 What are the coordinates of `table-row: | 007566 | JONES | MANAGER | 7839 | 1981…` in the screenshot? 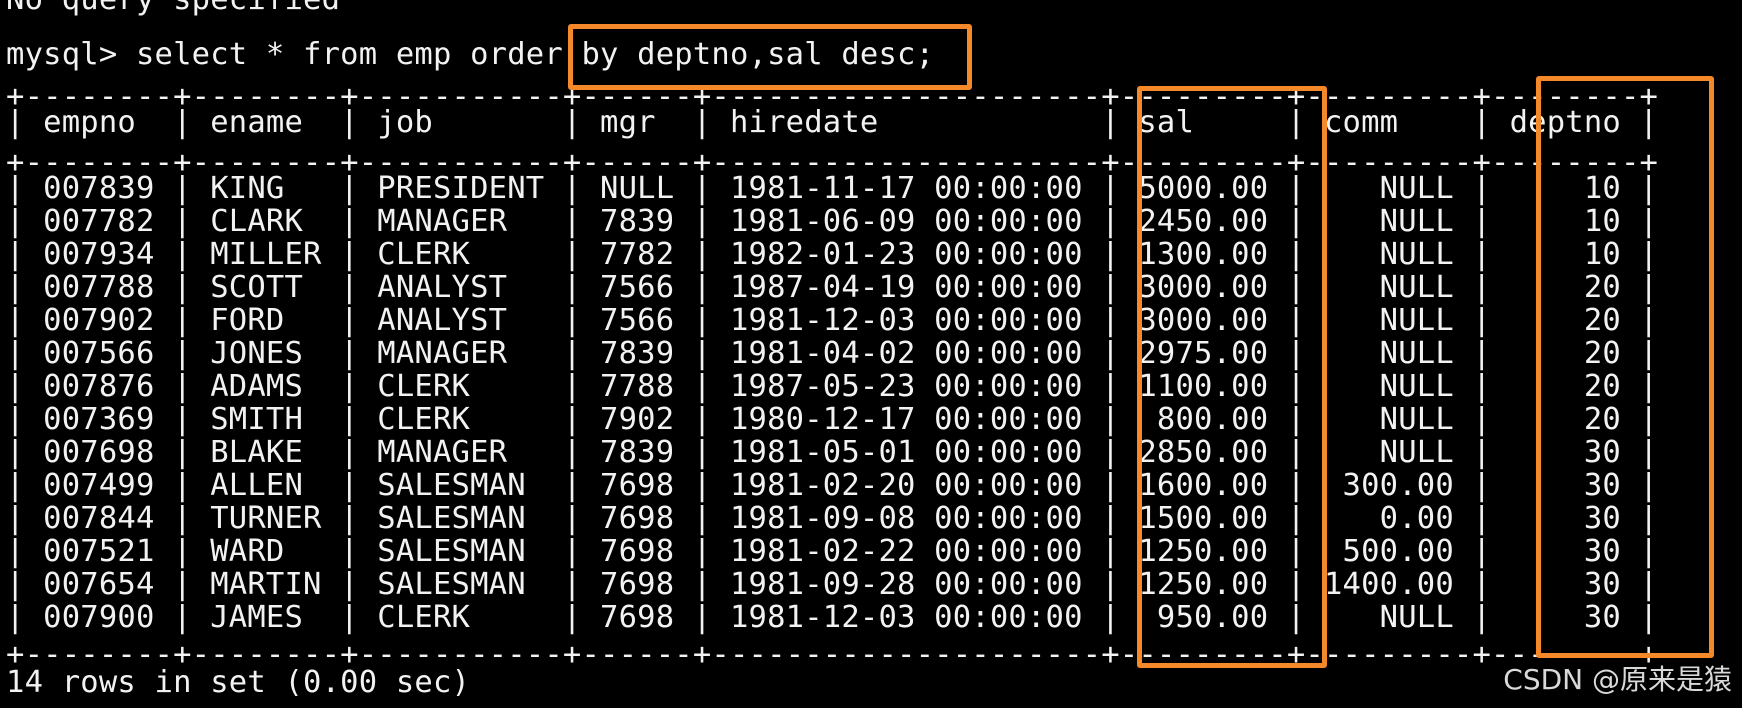 It's located at (832, 353).